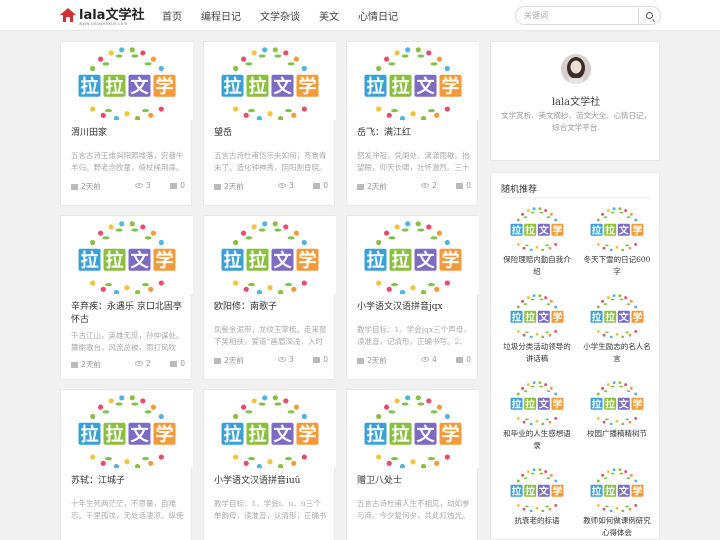 This screenshot has height=540, width=720. Describe the element at coordinates (102, 16) in the screenshot. I see `site-logo: lala文学社 www.lalawenxue.com` at that location.